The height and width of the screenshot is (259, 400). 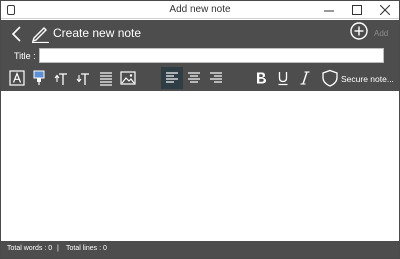 I want to click on underline-icon, so click(x=283, y=79).